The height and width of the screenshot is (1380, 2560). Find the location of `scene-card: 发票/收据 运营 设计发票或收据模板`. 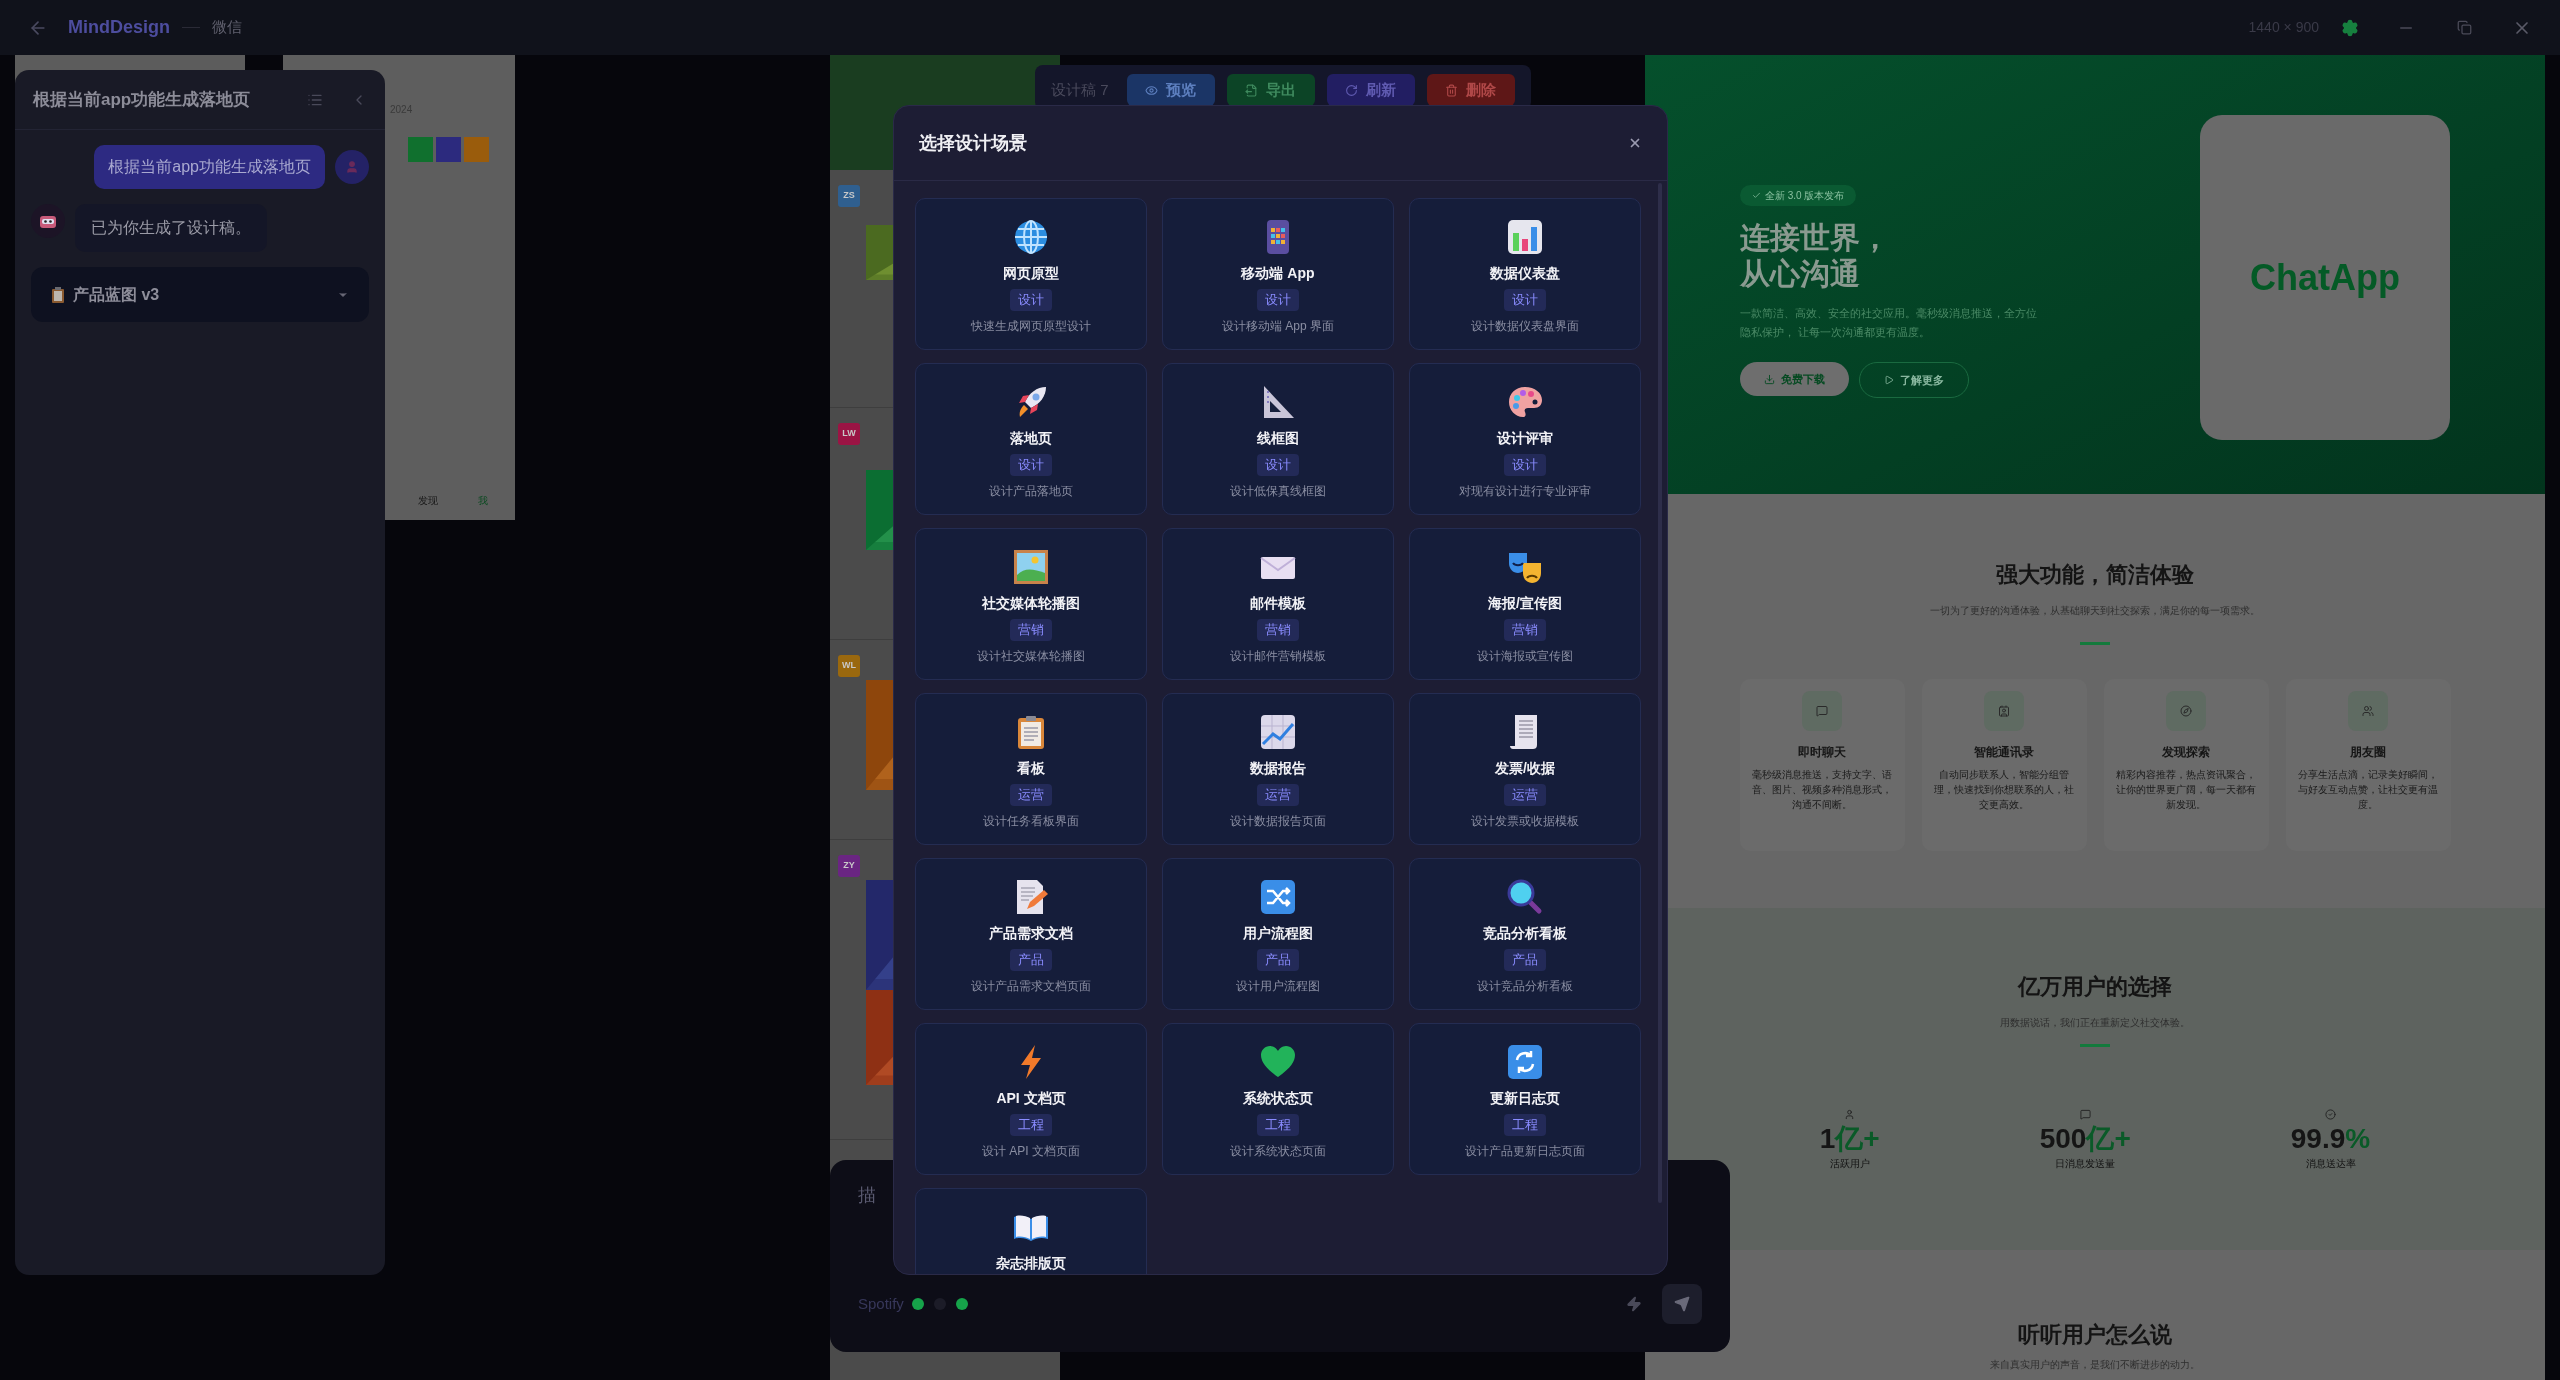

scene-card: 发票/收据 运营 设计发票或收据模板 is located at coordinates (1525, 769).